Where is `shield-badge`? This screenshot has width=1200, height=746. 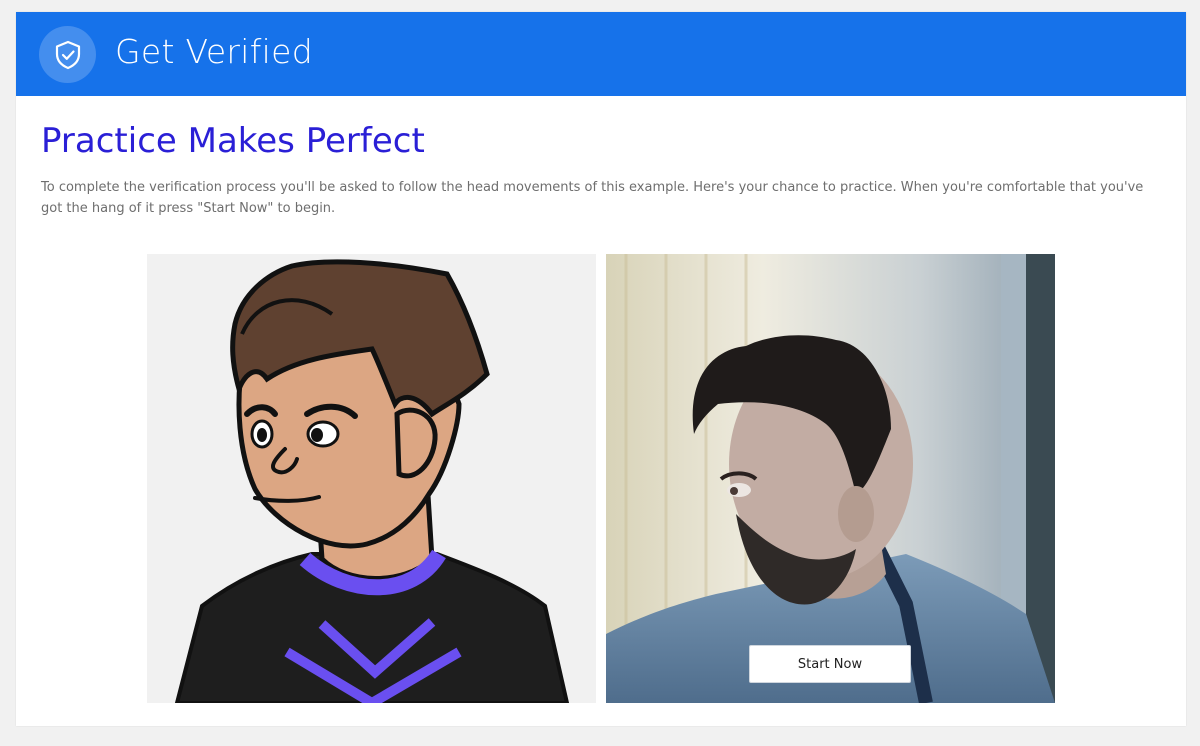
shield-badge is located at coordinates (67, 54).